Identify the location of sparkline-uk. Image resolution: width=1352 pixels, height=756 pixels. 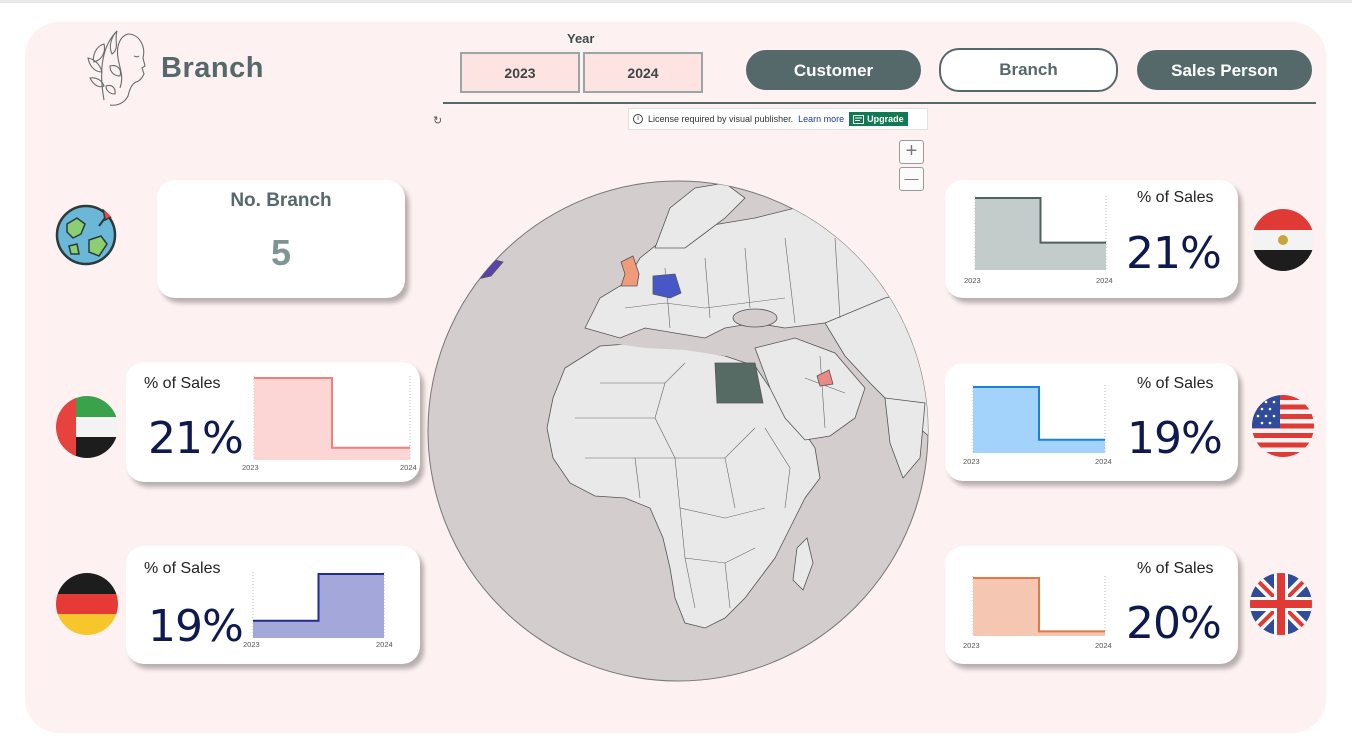
(1039, 606).